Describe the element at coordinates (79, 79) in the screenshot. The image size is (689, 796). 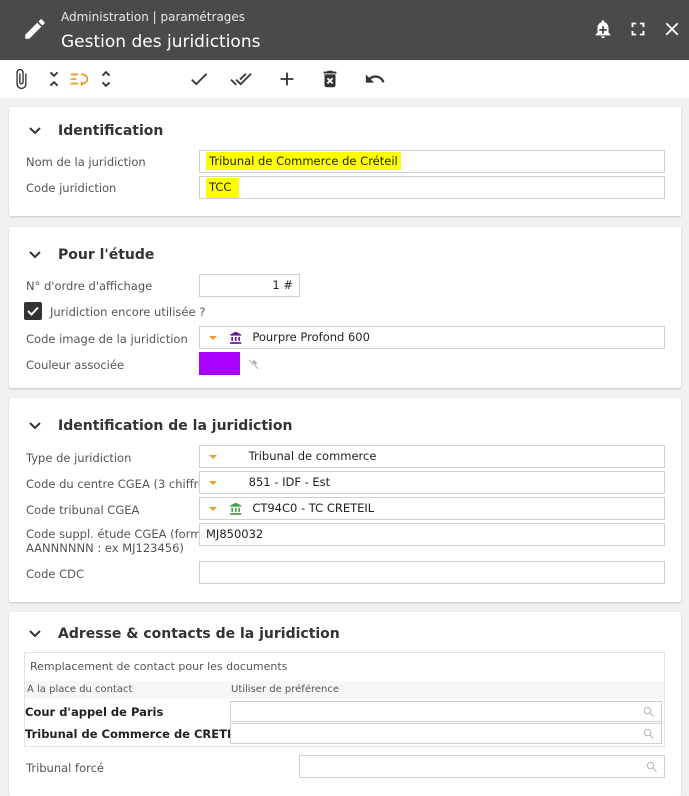
I see `sort-icon` at that location.